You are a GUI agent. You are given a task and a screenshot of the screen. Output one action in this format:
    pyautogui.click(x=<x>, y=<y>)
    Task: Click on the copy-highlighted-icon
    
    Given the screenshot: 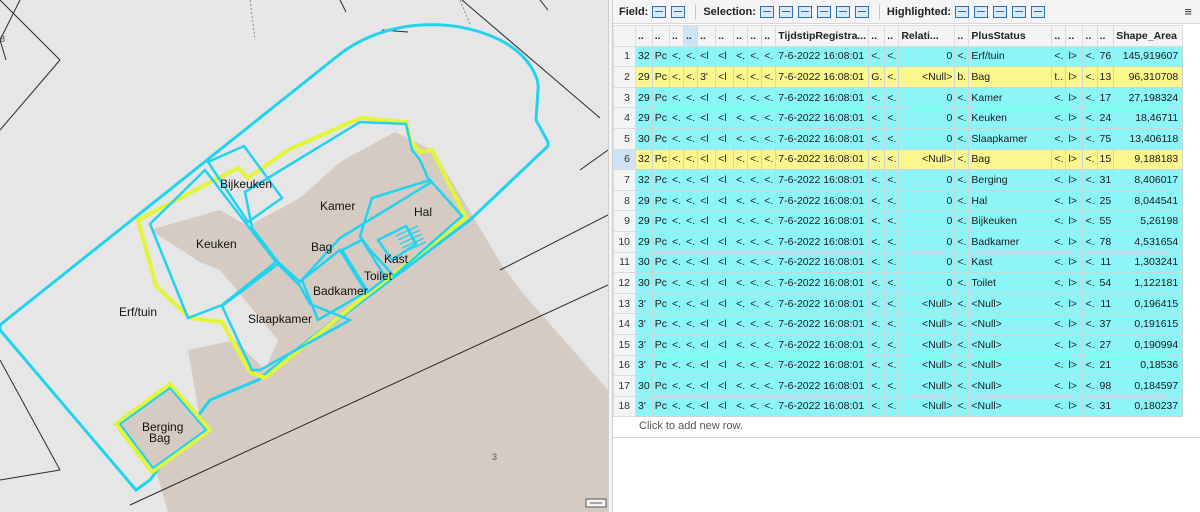 What is the action you would take?
    pyautogui.click(x=1038, y=11)
    